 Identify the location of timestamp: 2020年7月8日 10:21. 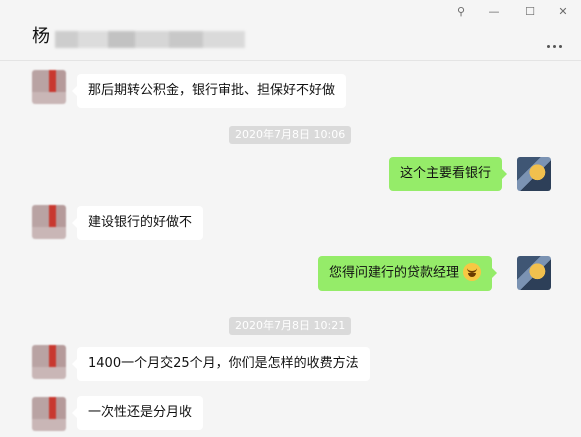
(290, 326).